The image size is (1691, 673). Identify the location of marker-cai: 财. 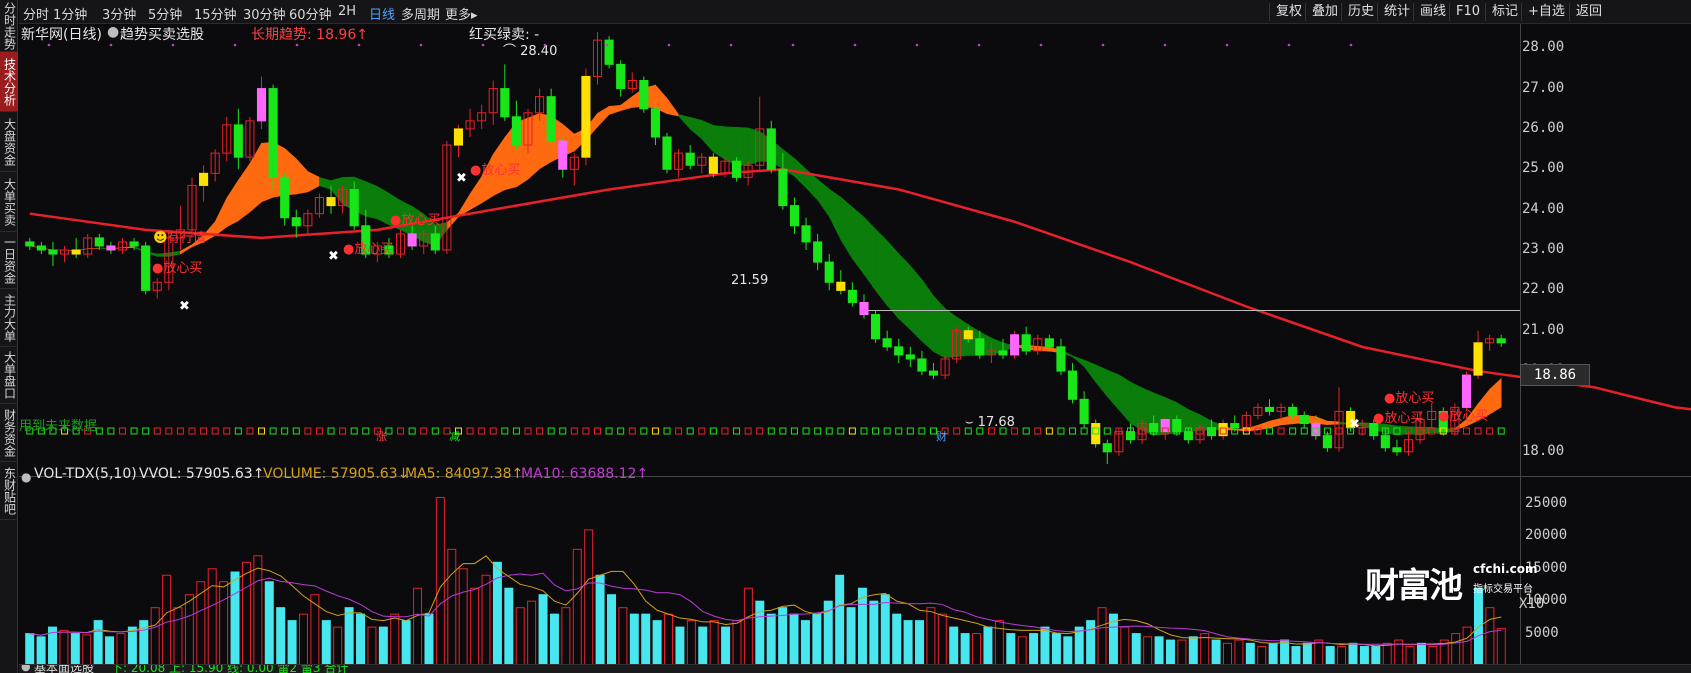
(941, 436).